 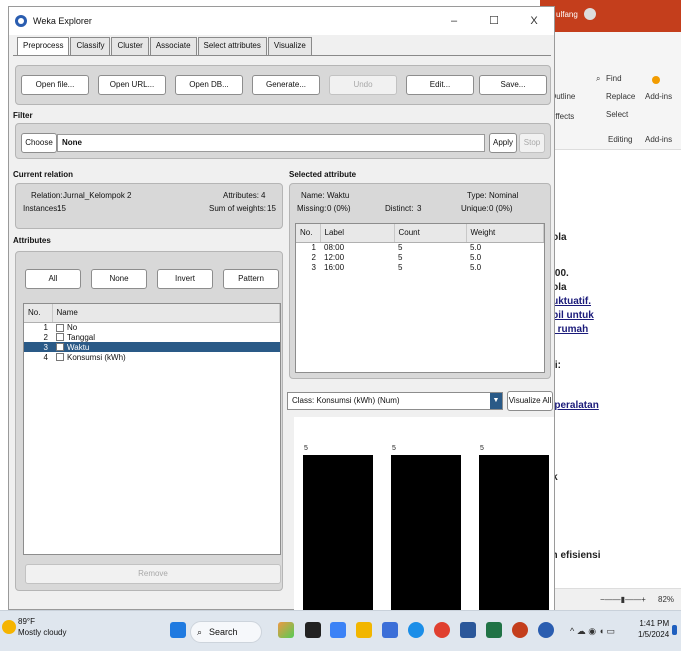 What do you see at coordinates (530, 401) in the screenshot?
I see `visualize-all-button: Visualize All` at bounding box center [530, 401].